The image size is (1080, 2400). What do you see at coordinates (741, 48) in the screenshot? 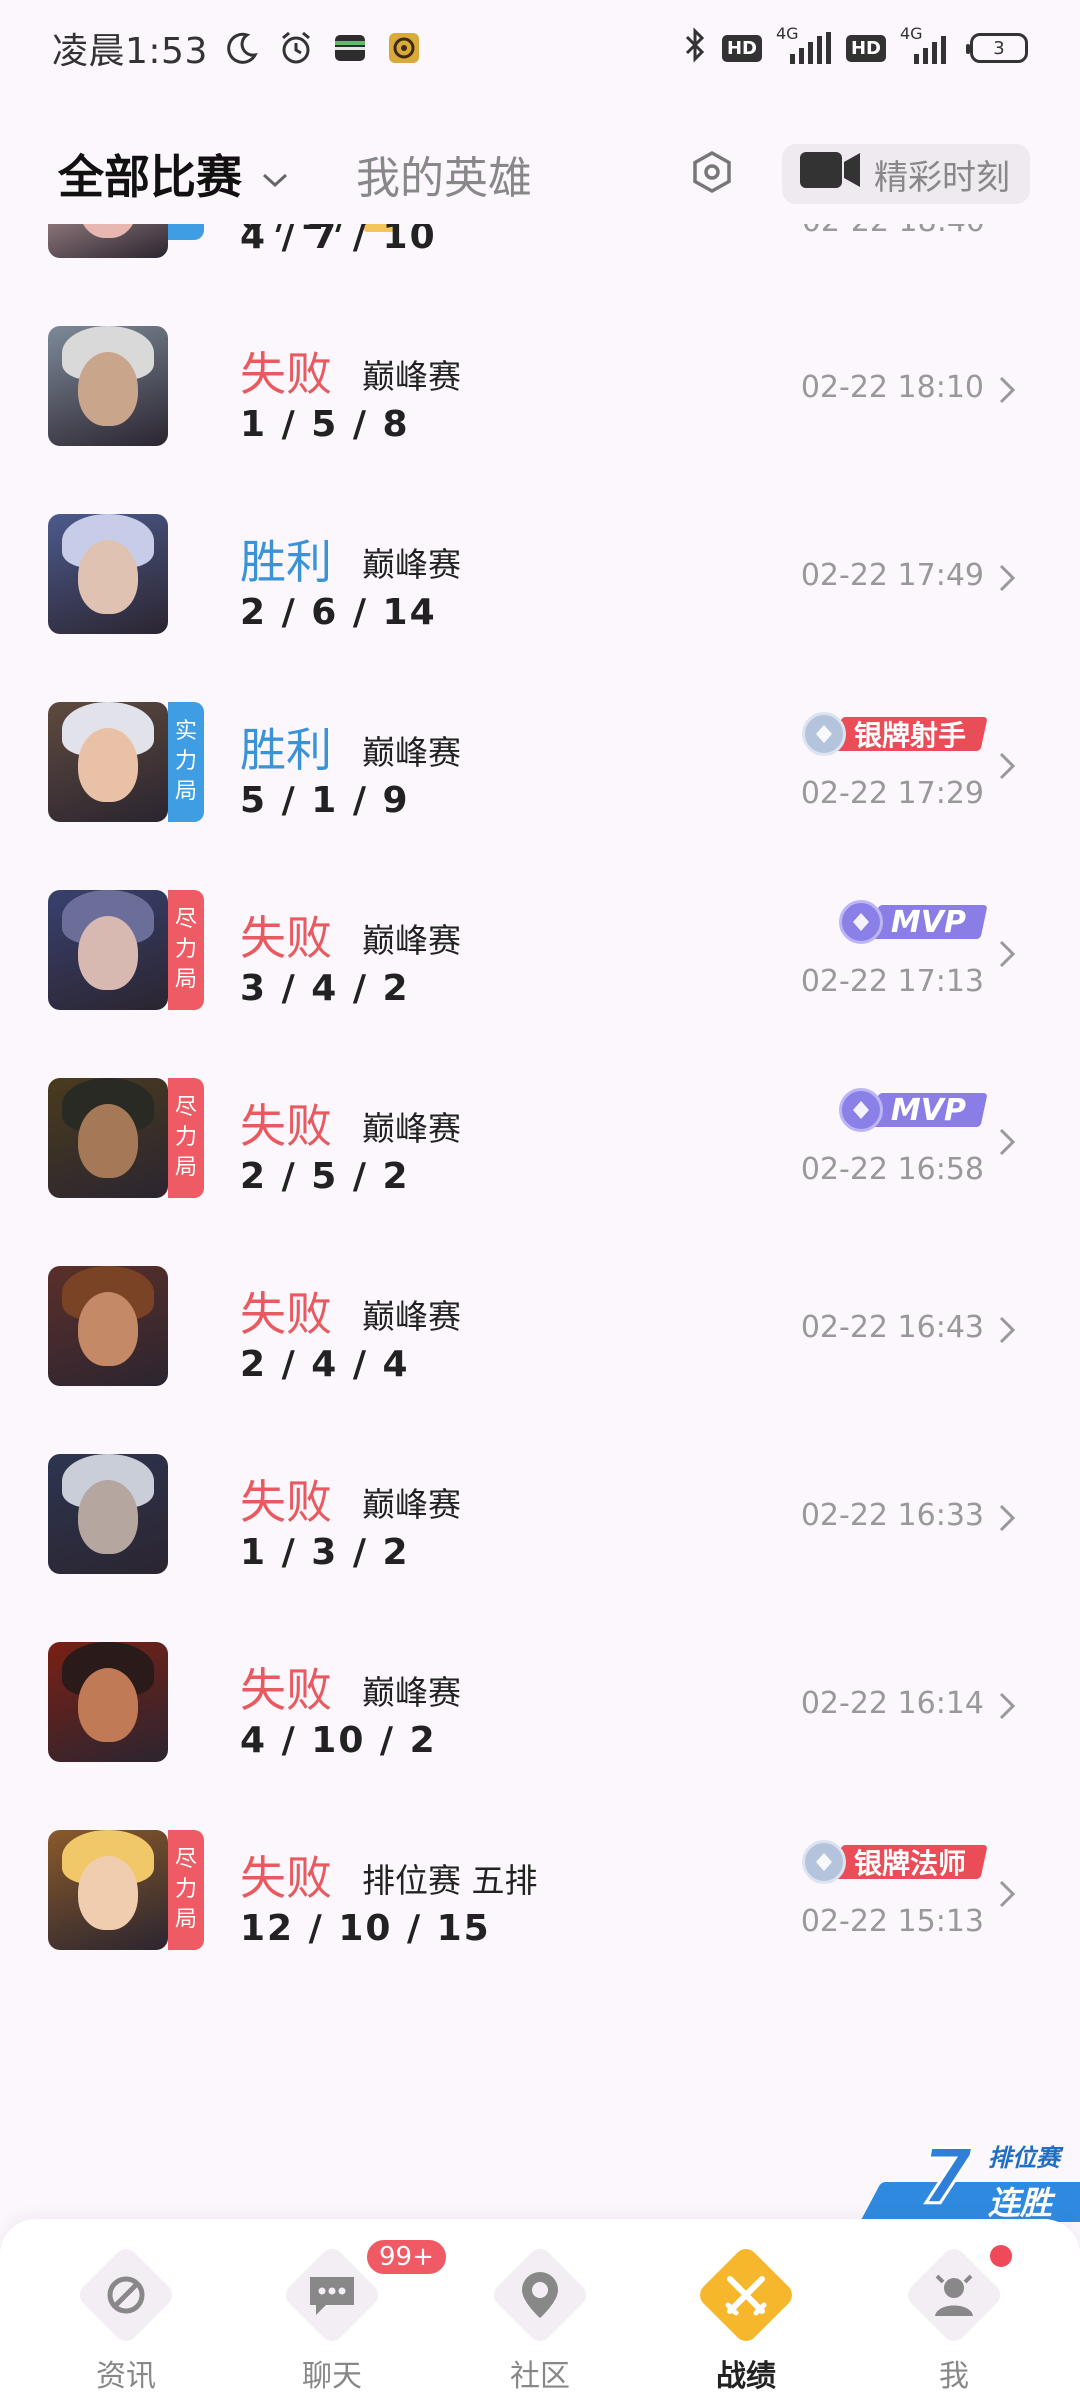
I see `hd-badge-1: HD` at bounding box center [741, 48].